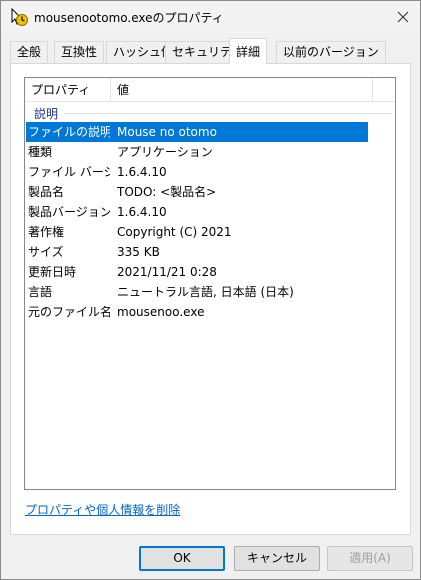  What do you see at coordinates (69, 212) in the screenshot?
I see `property-name: 製品バージョン` at bounding box center [69, 212].